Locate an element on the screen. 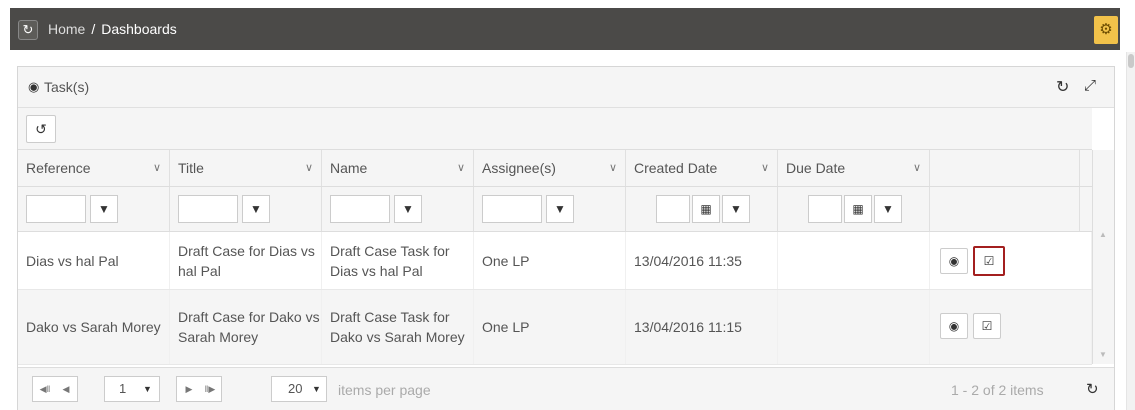 This screenshot has height=410, width=1135. column-label: Name is located at coordinates (349, 168).